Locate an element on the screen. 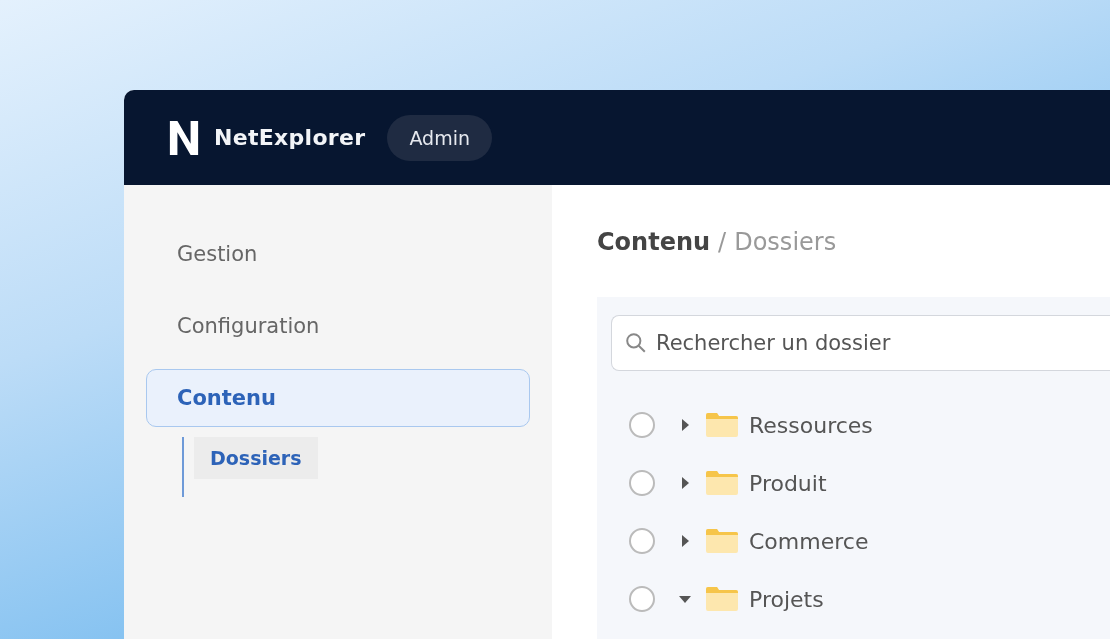 The width and height of the screenshot is (1110, 639). folder-name: Produit is located at coordinates (788, 483).